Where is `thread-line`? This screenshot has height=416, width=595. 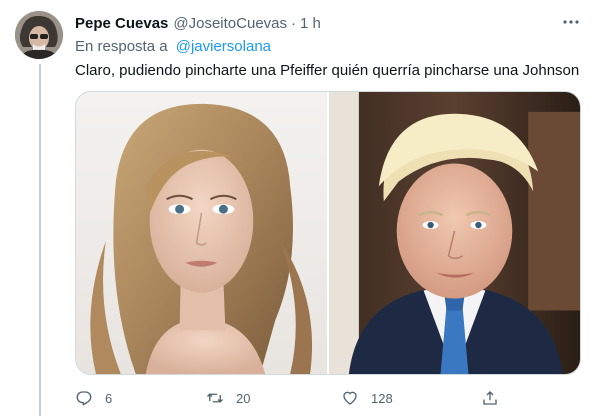 thread-line is located at coordinates (40, 240).